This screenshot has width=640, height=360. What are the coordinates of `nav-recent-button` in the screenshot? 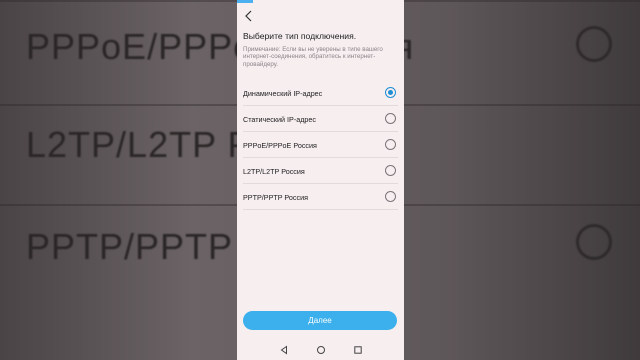 It's located at (358, 350).